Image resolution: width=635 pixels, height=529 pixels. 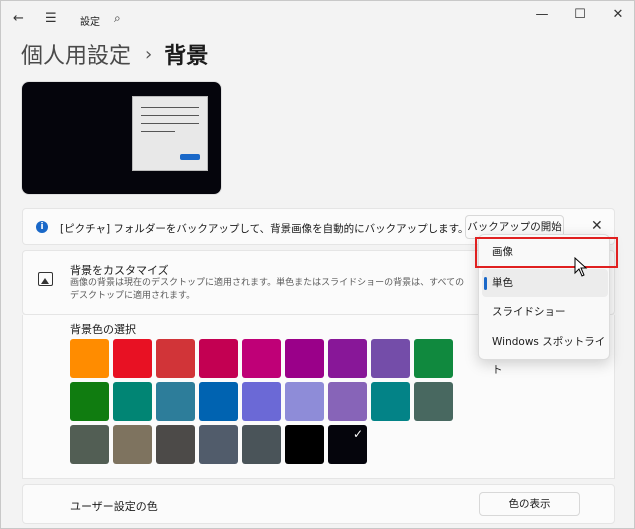 I want to click on menu-icon: ☰, so click(x=51, y=18).